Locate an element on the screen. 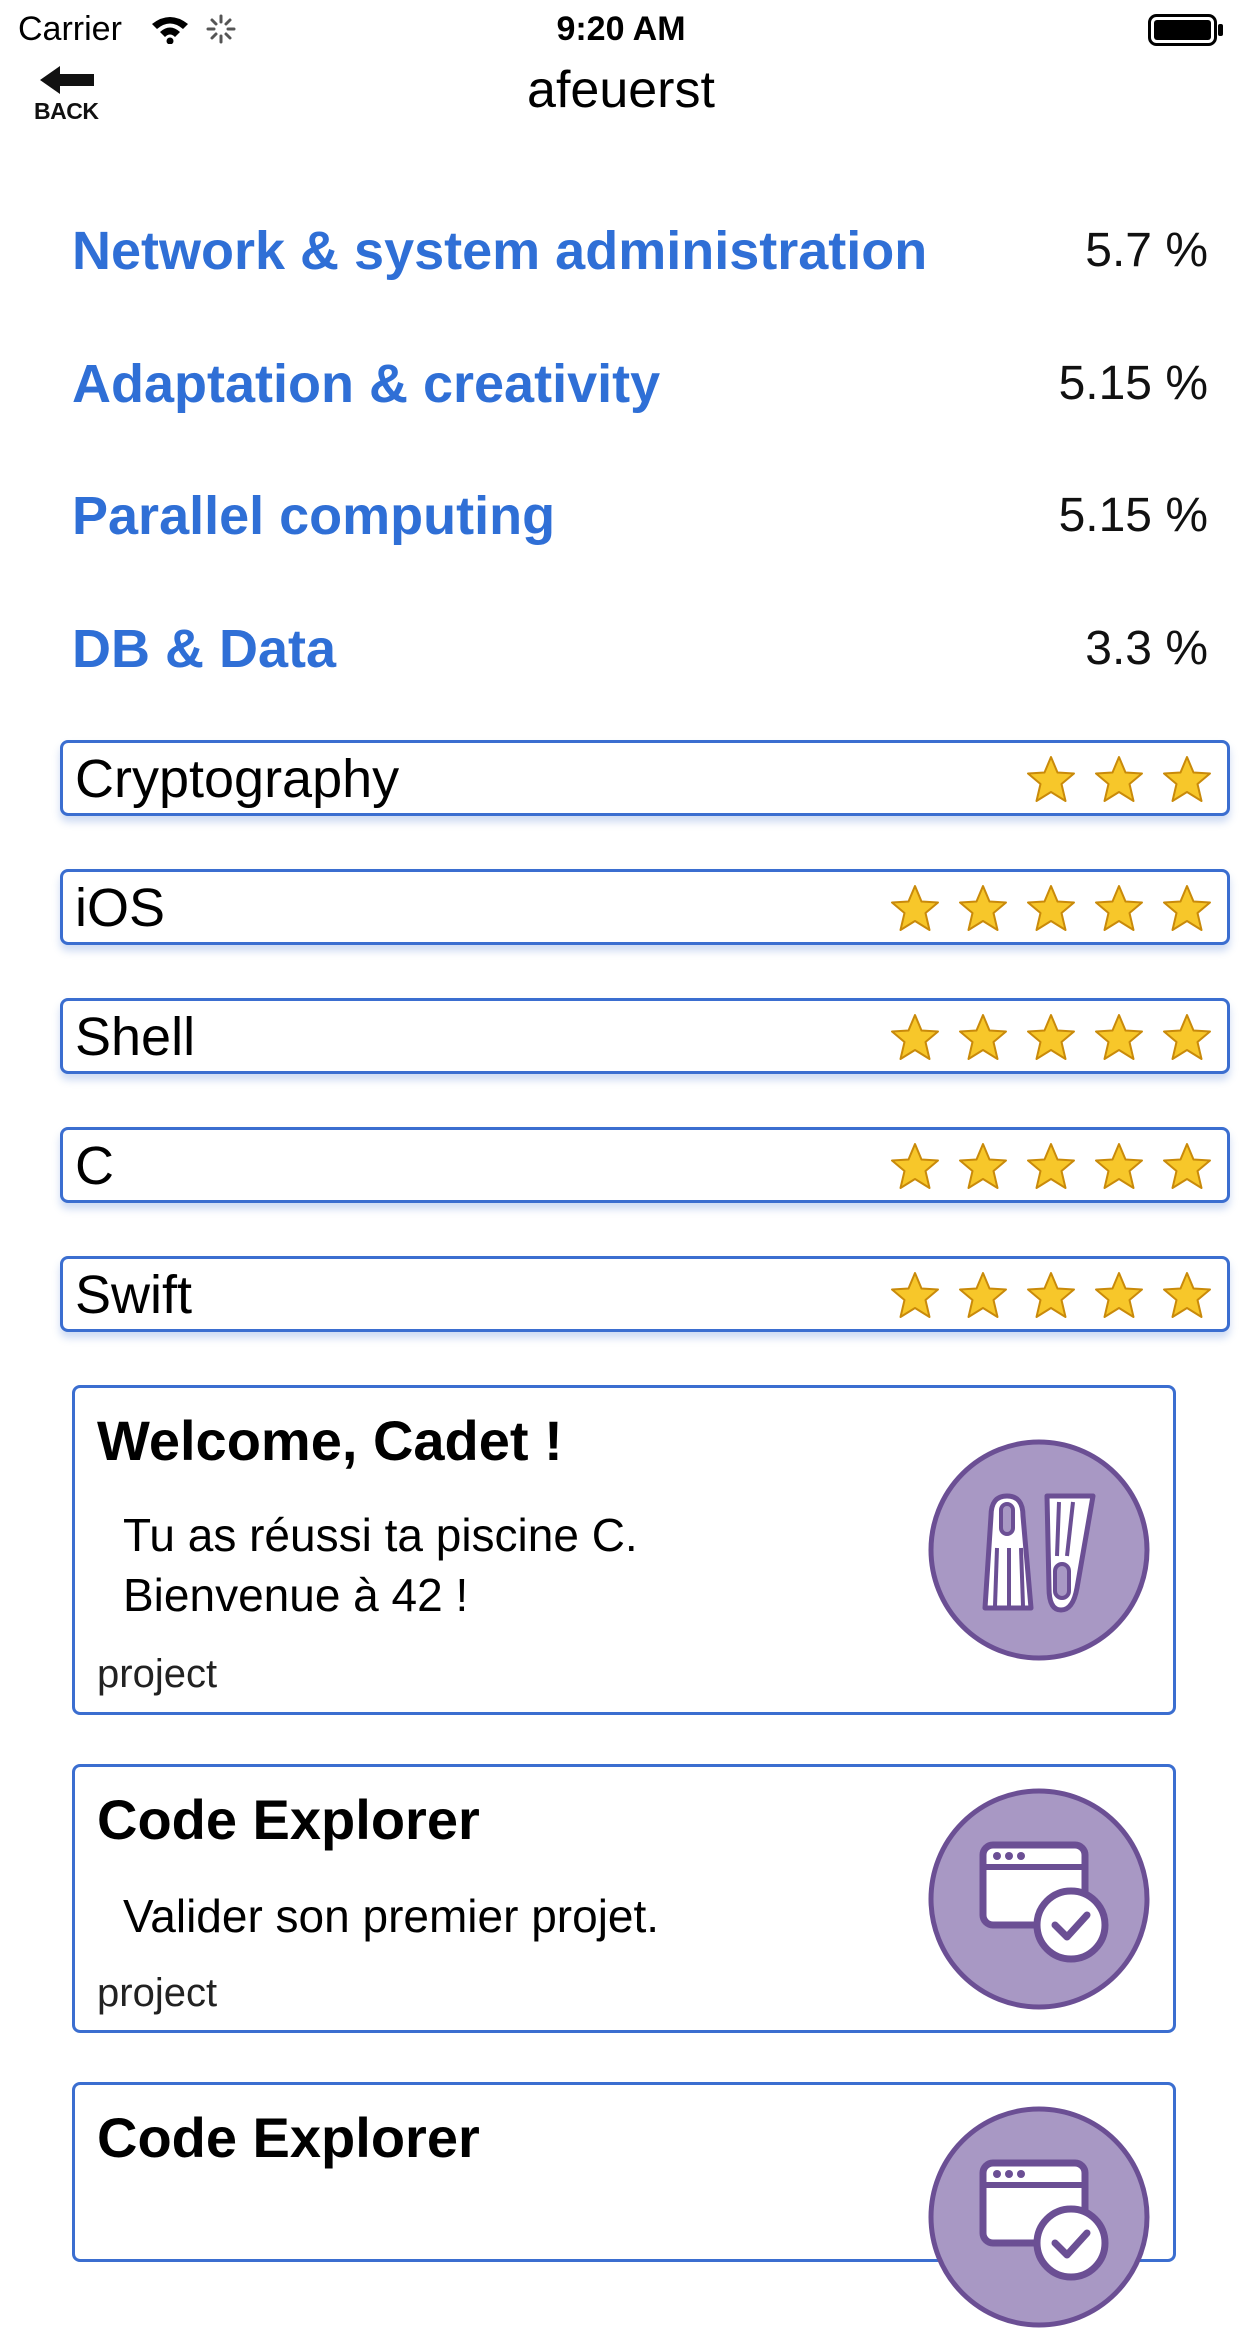  language-row: Shell is located at coordinates (645, 1036).